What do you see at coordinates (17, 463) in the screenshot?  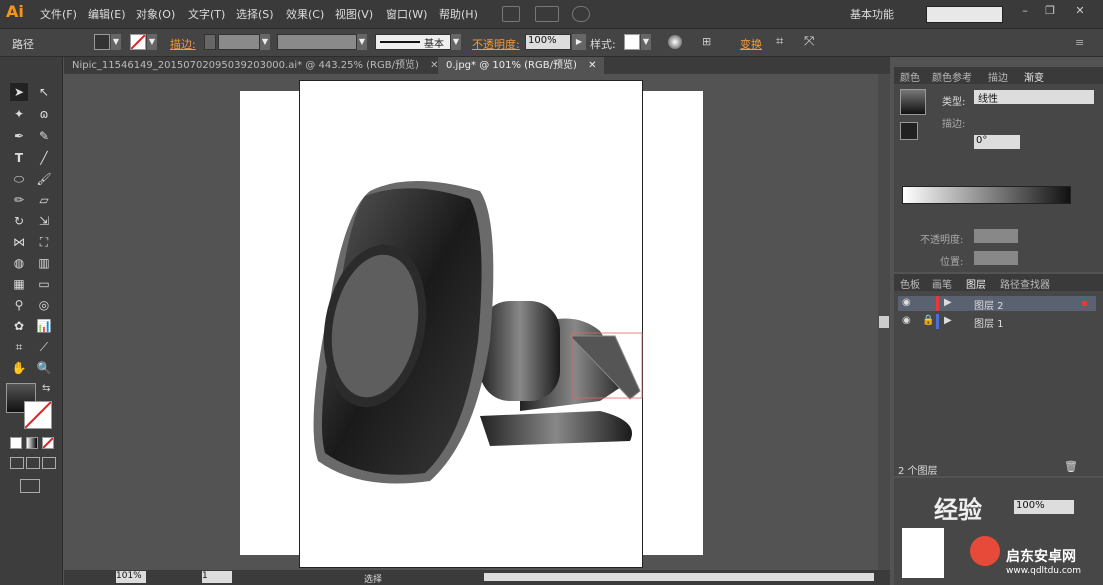 I see `draw-normal-icon` at bounding box center [17, 463].